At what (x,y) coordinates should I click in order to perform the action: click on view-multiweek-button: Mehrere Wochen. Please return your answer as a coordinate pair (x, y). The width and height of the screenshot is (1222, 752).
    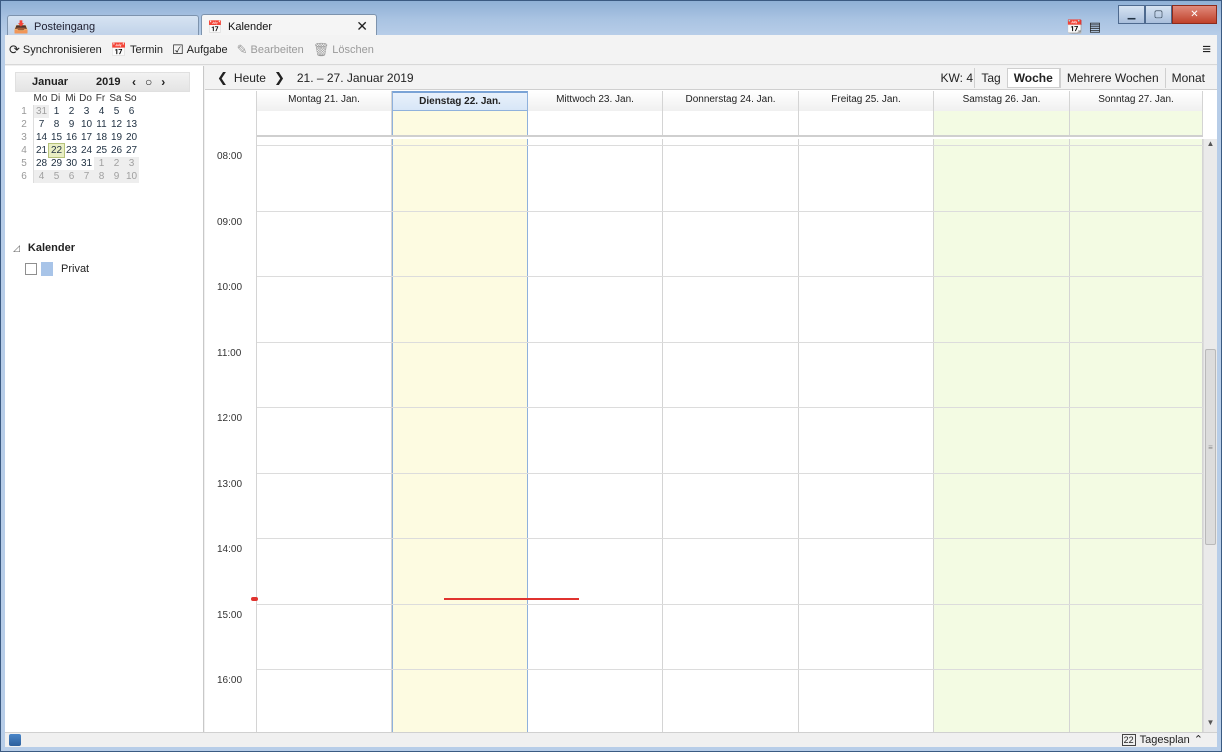
    Looking at the image, I should click on (1112, 78).